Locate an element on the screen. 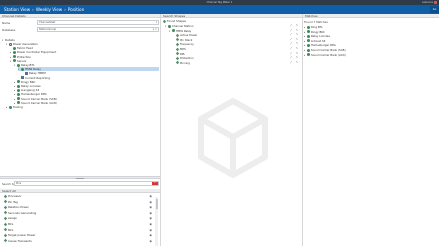 This screenshot has height=246, width=439. list-item: Seconds Generating ◉ is located at coordinates (77, 213).